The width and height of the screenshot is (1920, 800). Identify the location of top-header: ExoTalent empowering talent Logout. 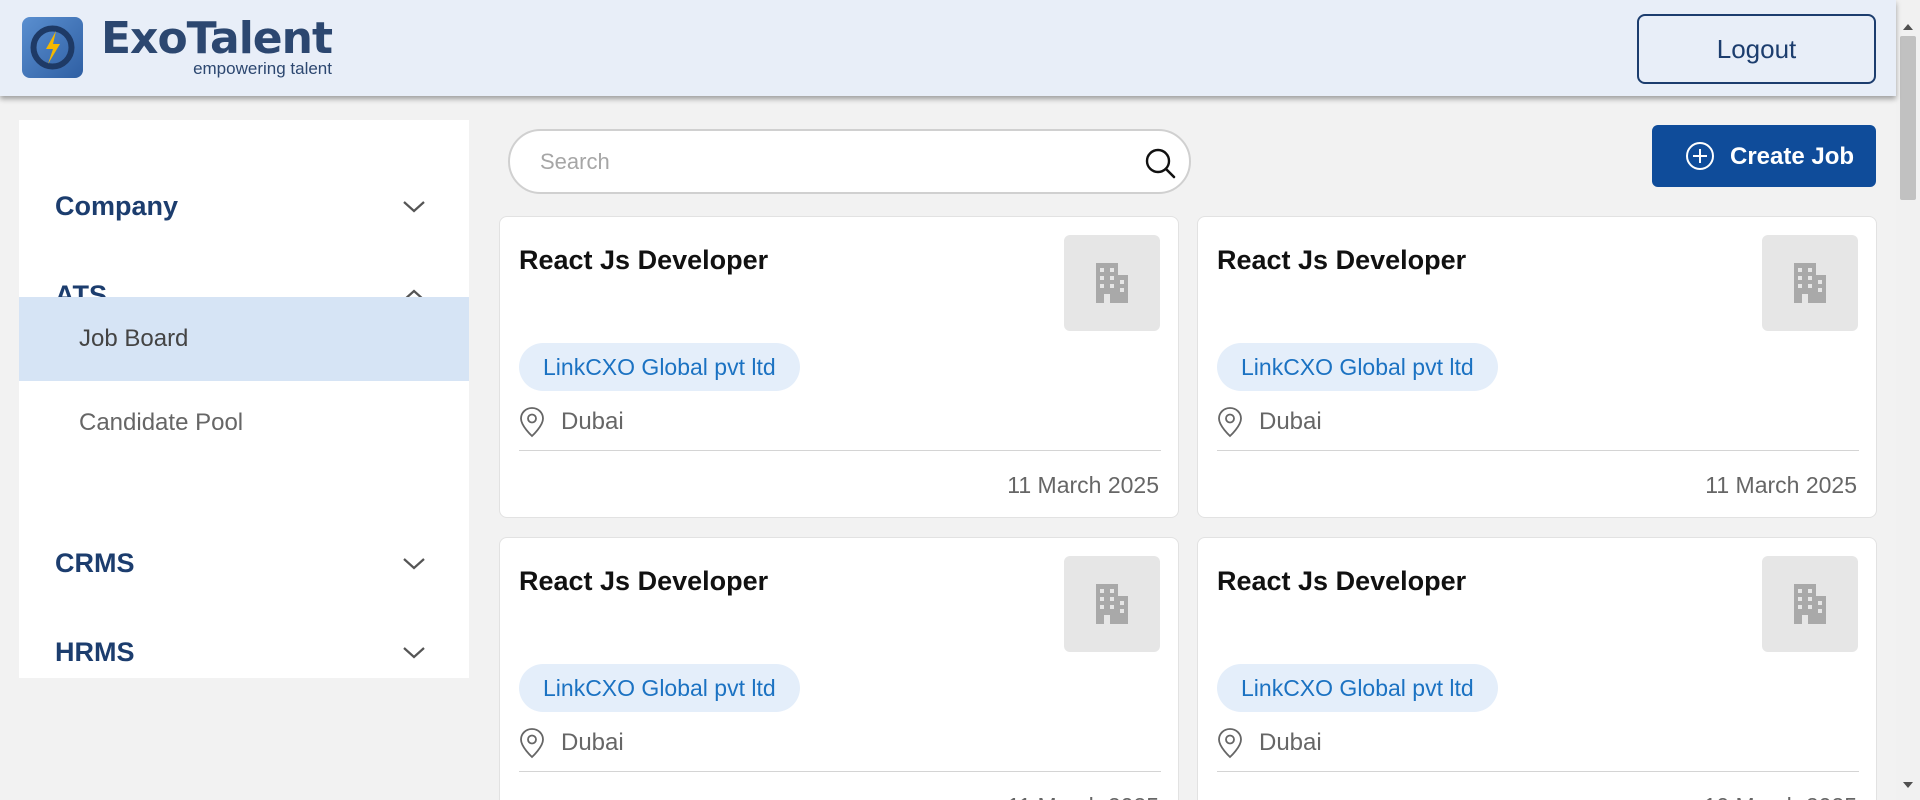
(948, 48).